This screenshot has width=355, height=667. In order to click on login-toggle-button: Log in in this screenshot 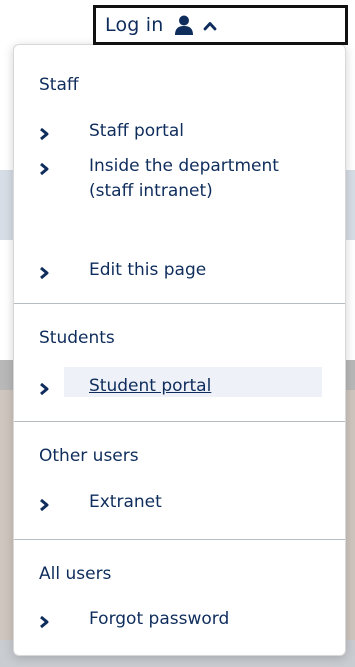, I will do `click(220, 25)`.